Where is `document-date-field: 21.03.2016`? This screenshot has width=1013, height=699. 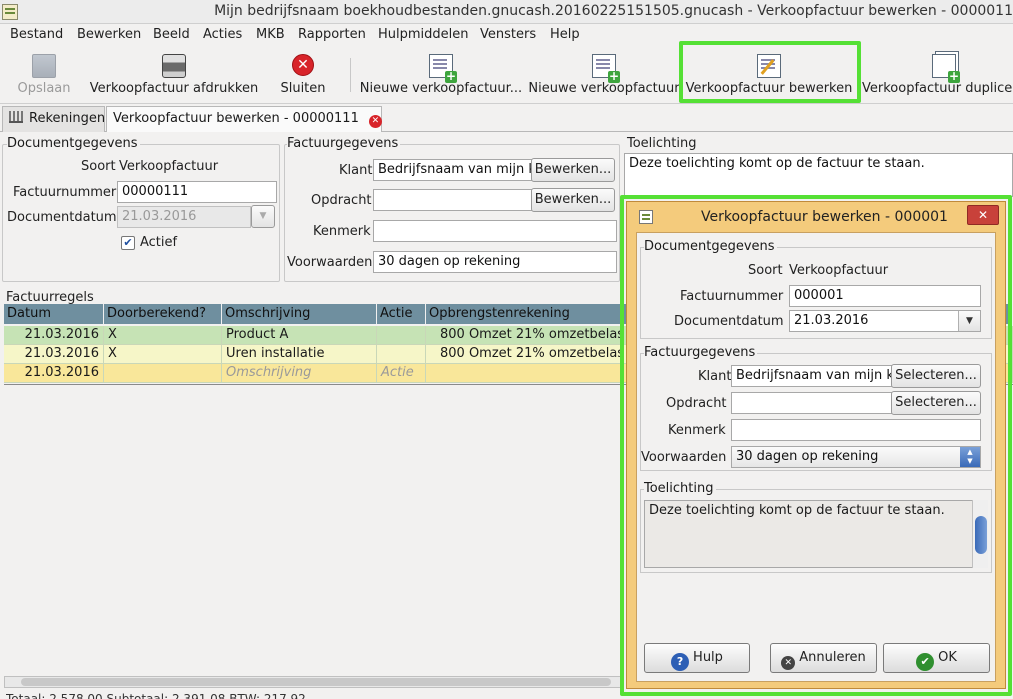 document-date-field: 21.03.2016 is located at coordinates (184, 217).